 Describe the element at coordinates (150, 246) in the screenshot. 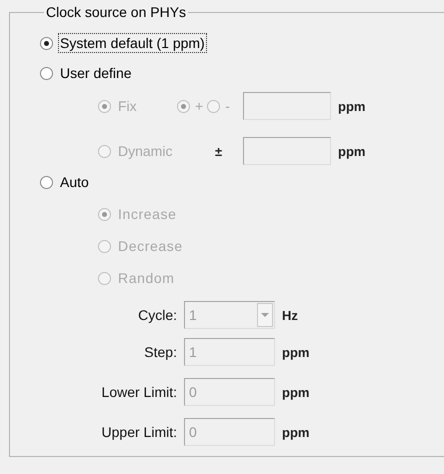

I see `option-label: Decrease` at that location.